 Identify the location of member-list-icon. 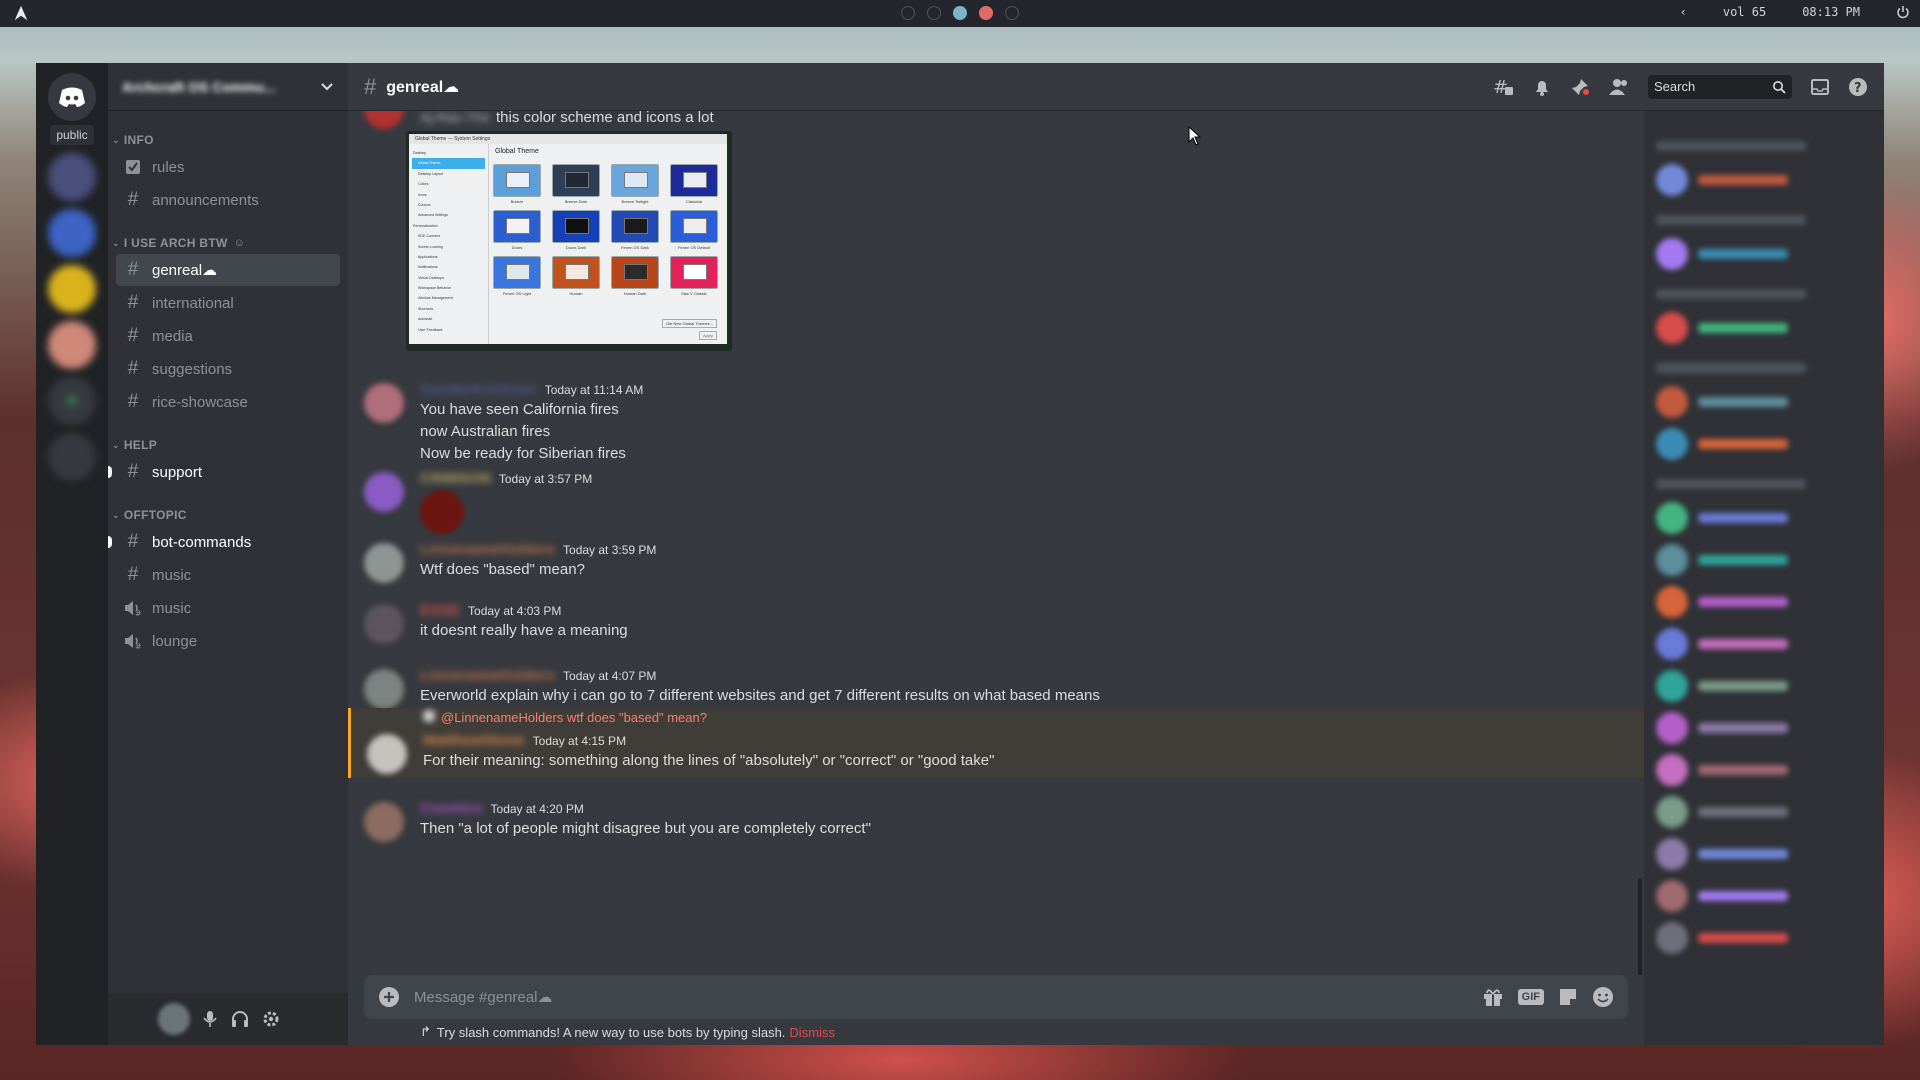
(1619, 87).